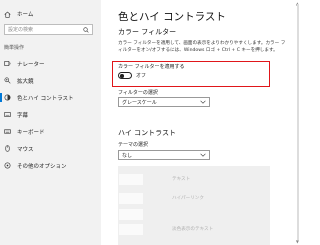  What do you see at coordinates (131, 198) in the screenshot?
I see `hyperlink-color-swatch` at bounding box center [131, 198].